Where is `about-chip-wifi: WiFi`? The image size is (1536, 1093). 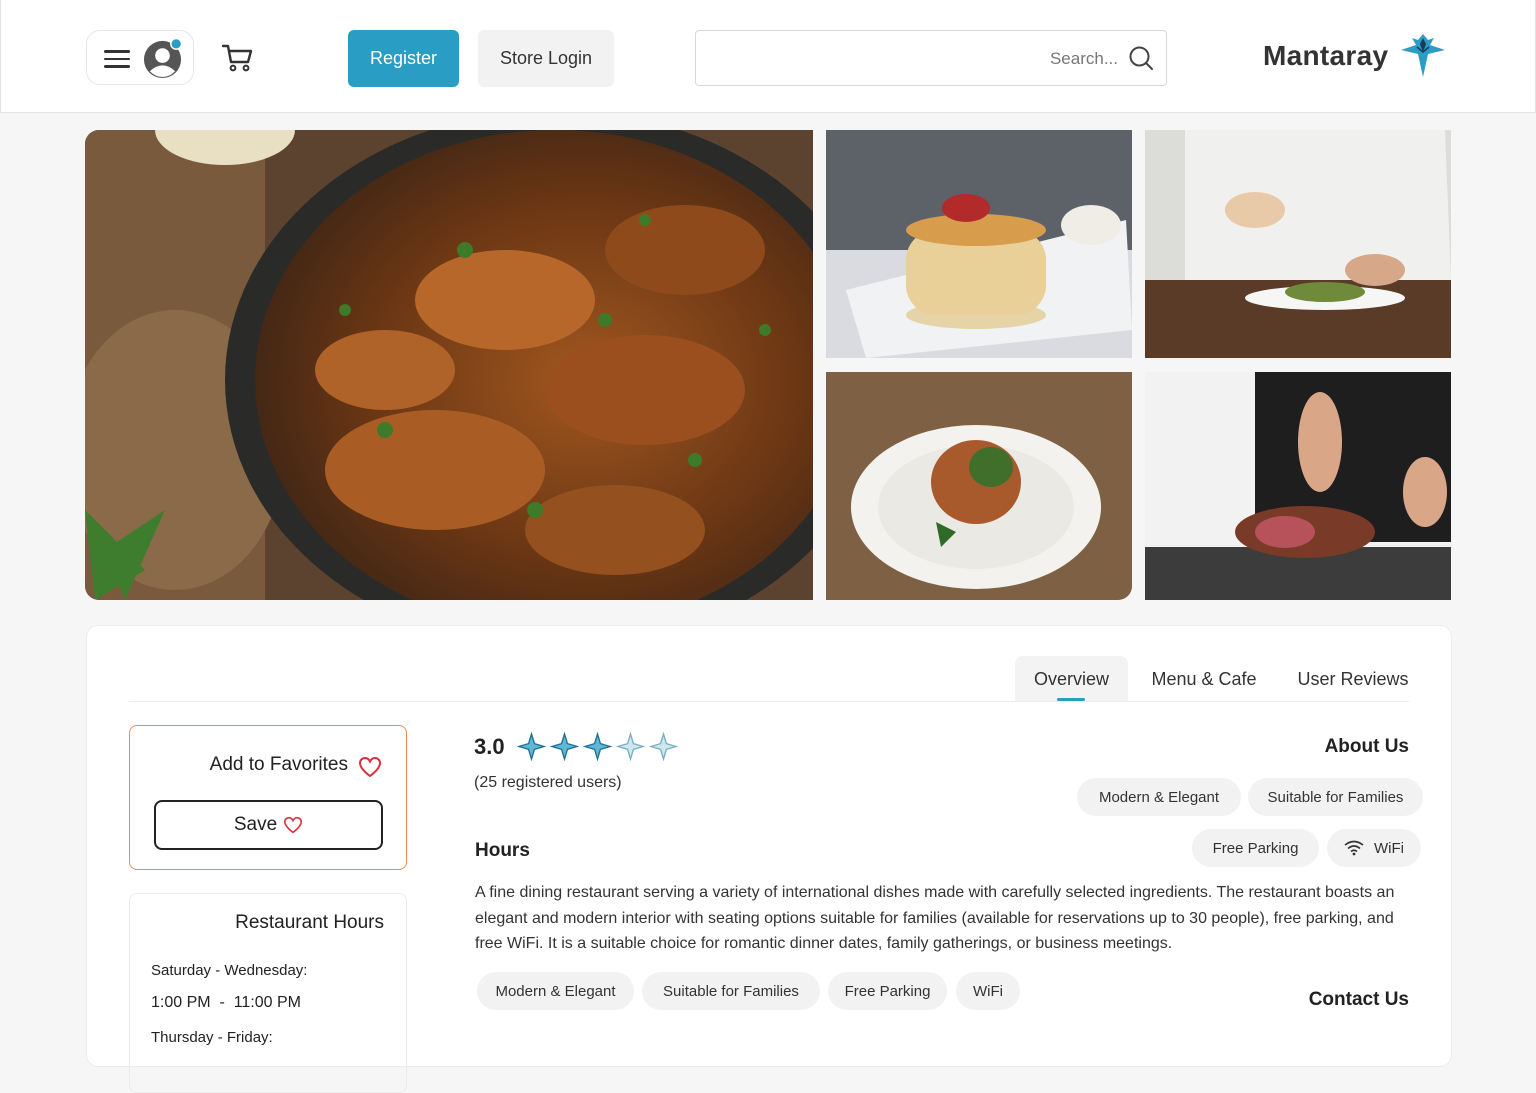 about-chip-wifi: WiFi is located at coordinates (1374, 848).